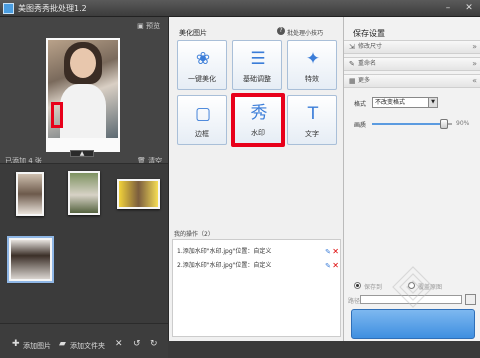 Image resolution: width=480 pixels, height=358 pixels. What do you see at coordinates (352, 47) in the screenshot?
I see `resize-icon: ⇲` at bounding box center [352, 47].